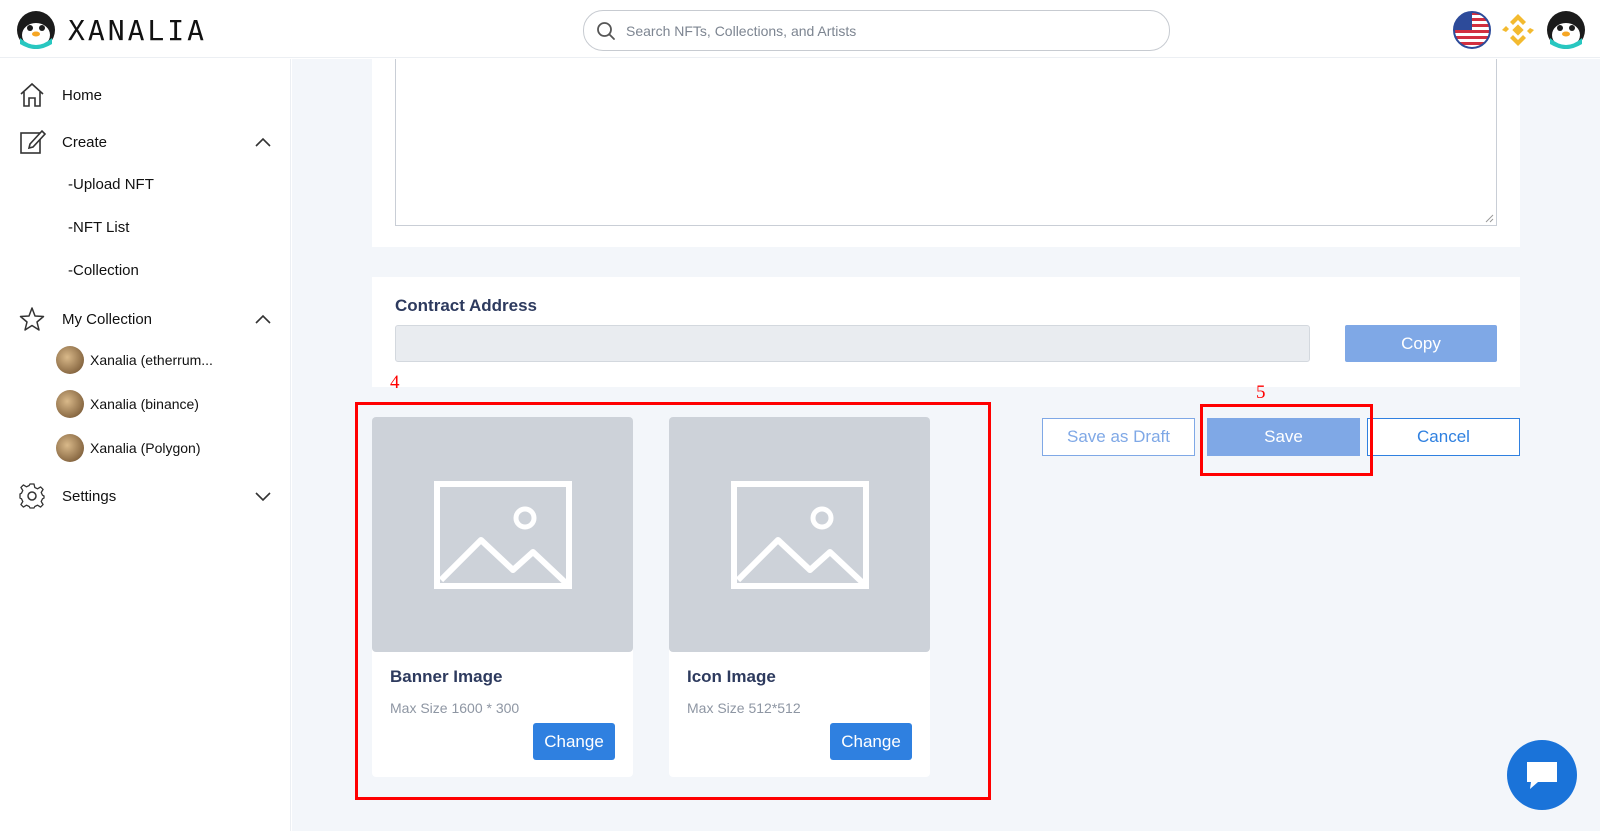 The image size is (1600, 831). I want to click on sidebar-subitem-nft-list: -NFT List, so click(98, 227).